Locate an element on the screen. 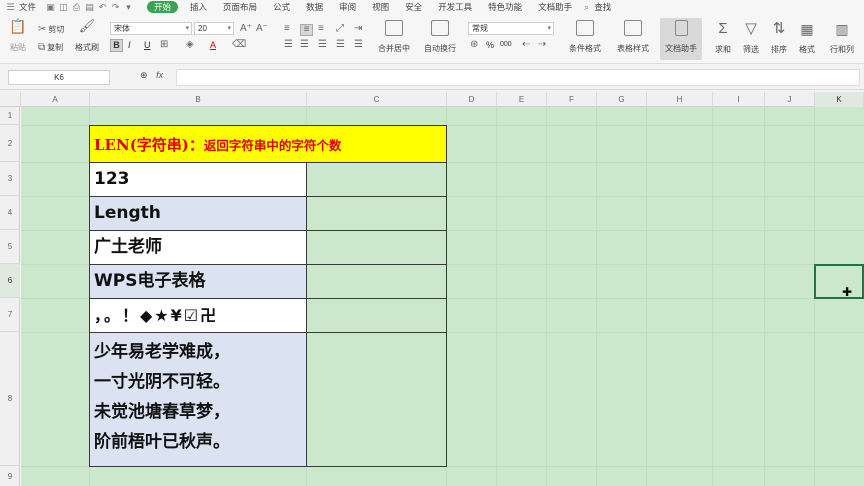  row-header-5: 5 is located at coordinates (10, 247).